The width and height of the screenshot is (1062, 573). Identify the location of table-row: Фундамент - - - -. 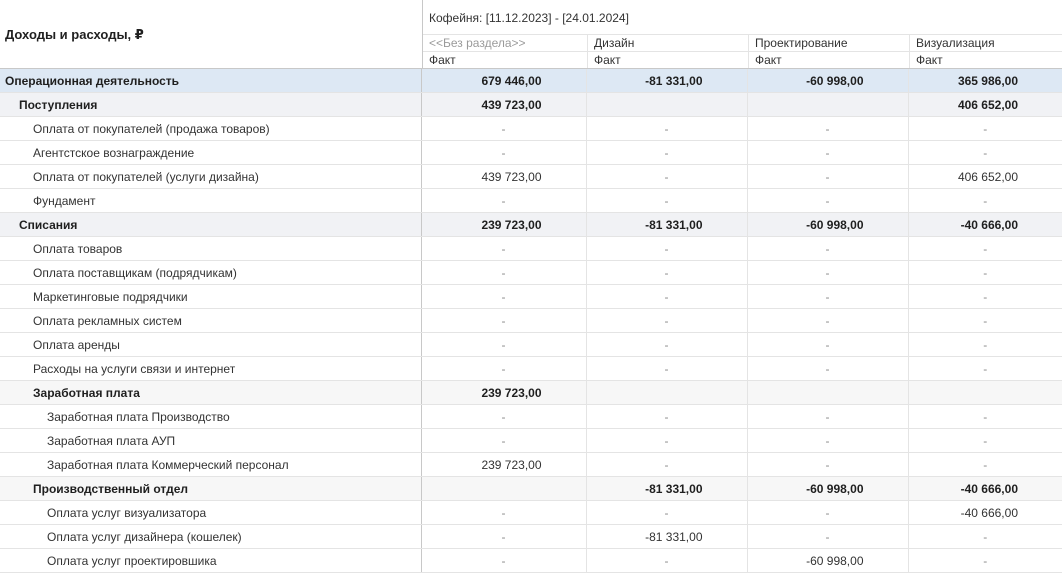
(531, 200).